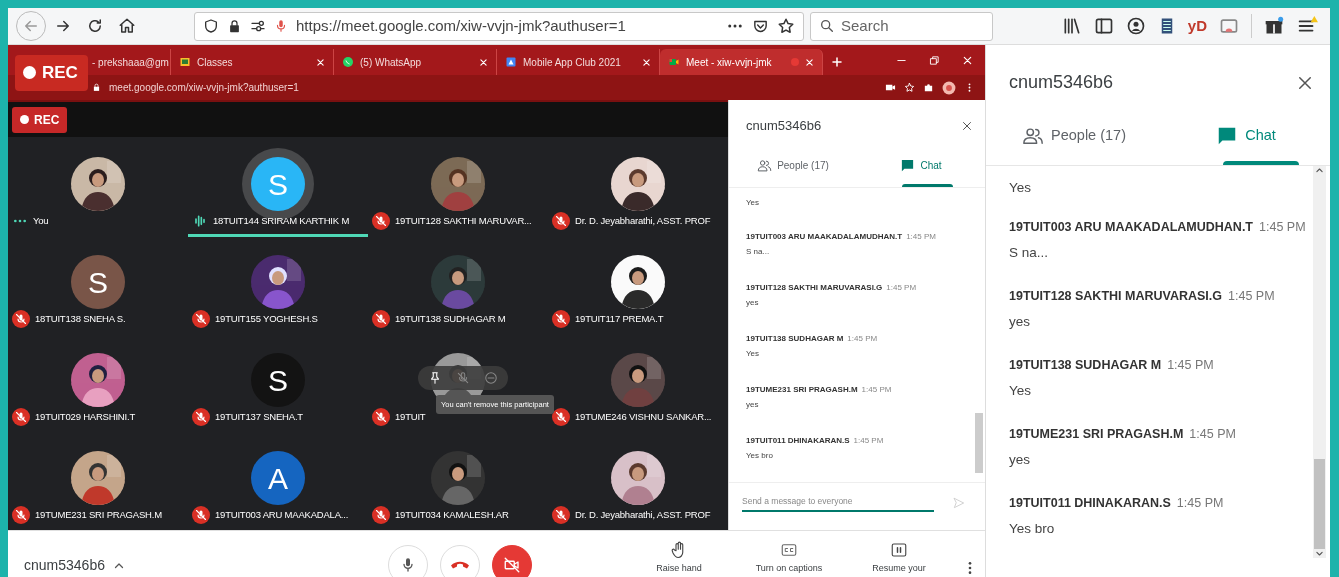 The height and width of the screenshot is (577, 1339). What do you see at coordinates (85, 416) in the screenshot?
I see `participant-name: 19TUIT029 HARSHINI.T` at bounding box center [85, 416].